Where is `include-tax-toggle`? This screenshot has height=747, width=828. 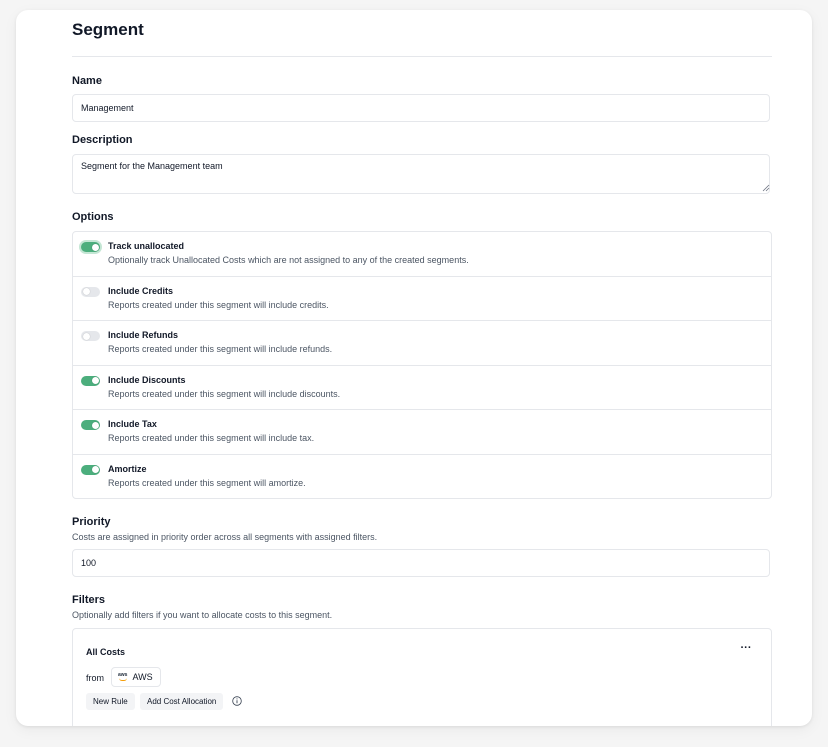 include-tax-toggle is located at coordinates (90, 425).